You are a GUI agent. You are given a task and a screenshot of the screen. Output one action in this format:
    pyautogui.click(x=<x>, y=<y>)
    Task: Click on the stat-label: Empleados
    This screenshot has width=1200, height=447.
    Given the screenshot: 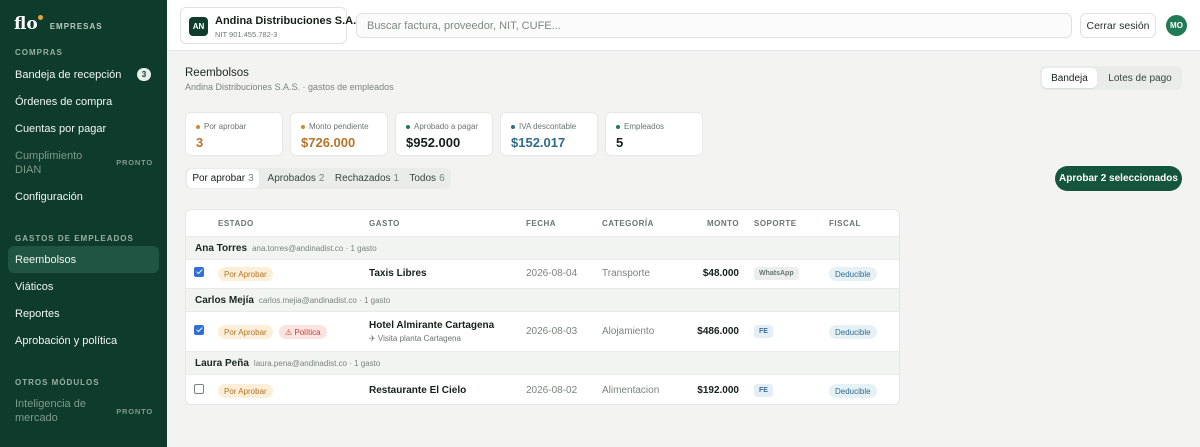 What is the action you would take?
    pyautogui.click(x=640, y=126)
    